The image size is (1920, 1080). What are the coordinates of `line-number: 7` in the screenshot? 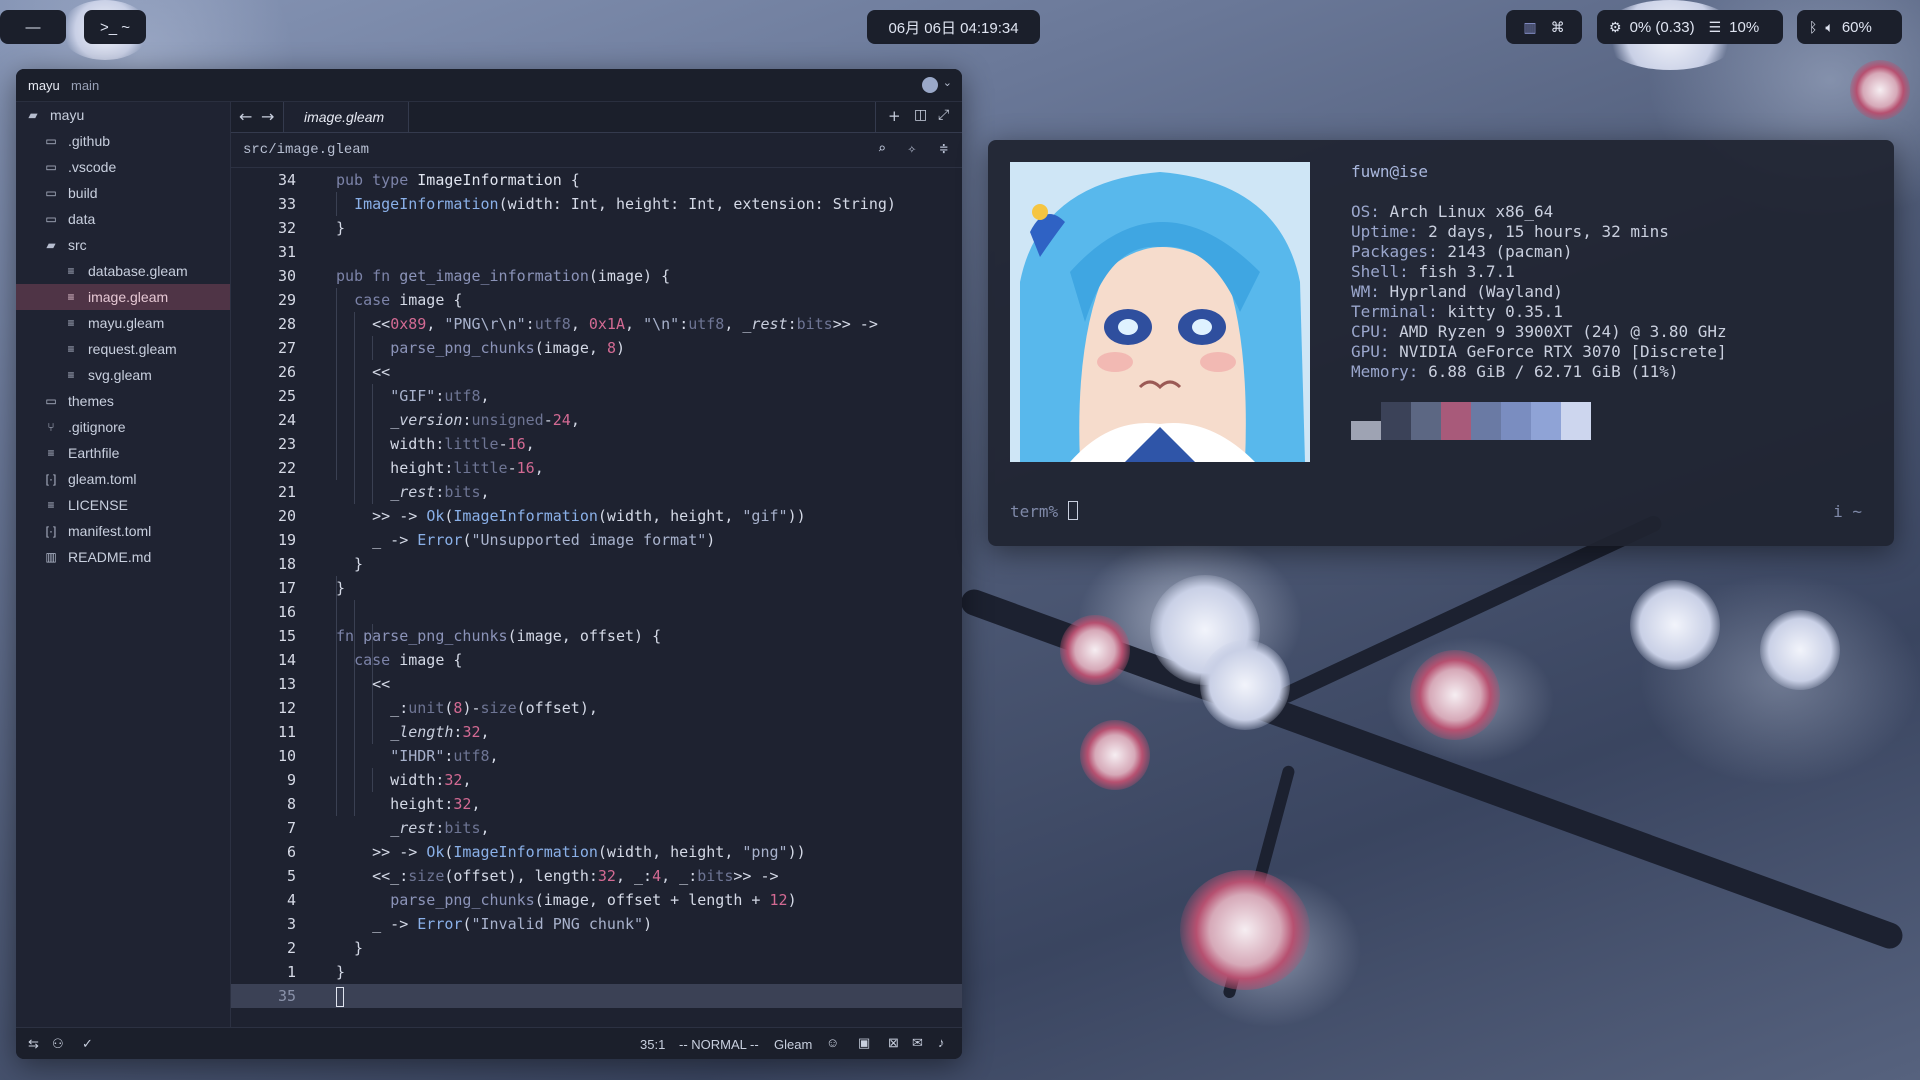 It's located at (291, 828).